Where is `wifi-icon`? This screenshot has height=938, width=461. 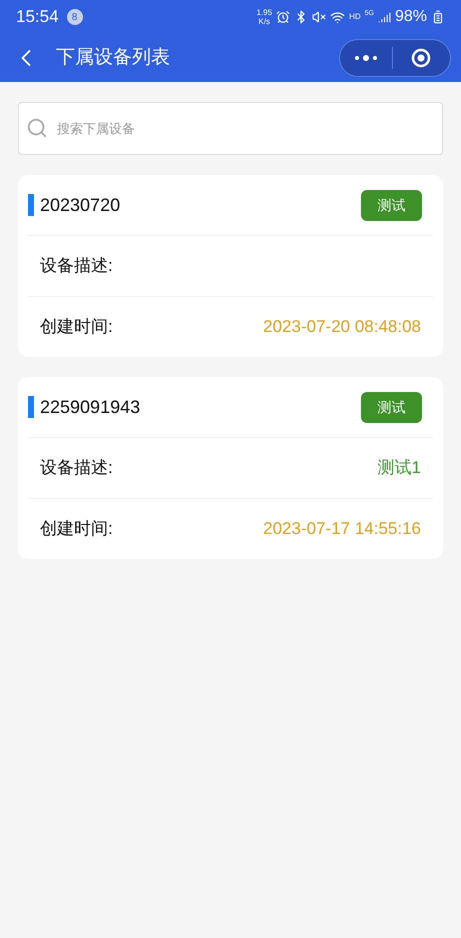
wifi-icon is located at coordinates (338, 17).